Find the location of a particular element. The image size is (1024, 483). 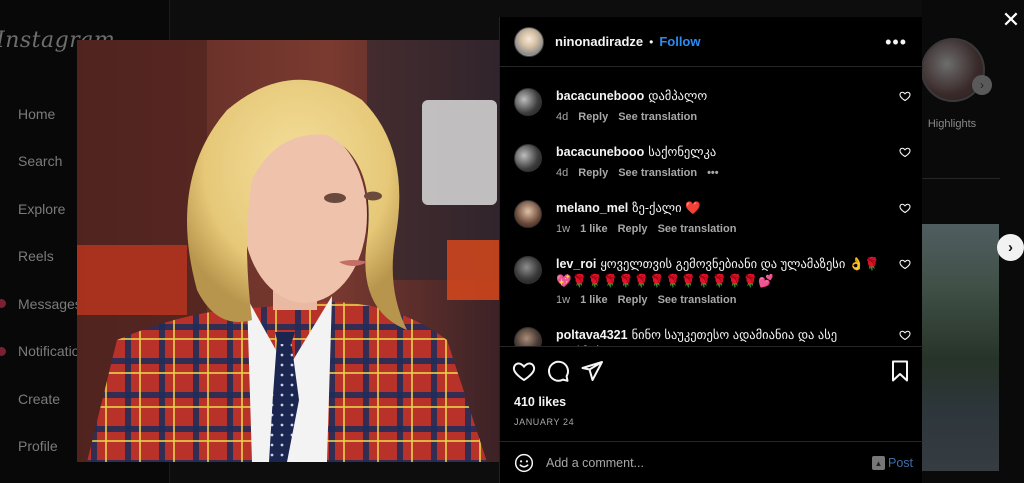

comment-meta: 4d Reply See translation ••• is located at coordinates (637, 173).